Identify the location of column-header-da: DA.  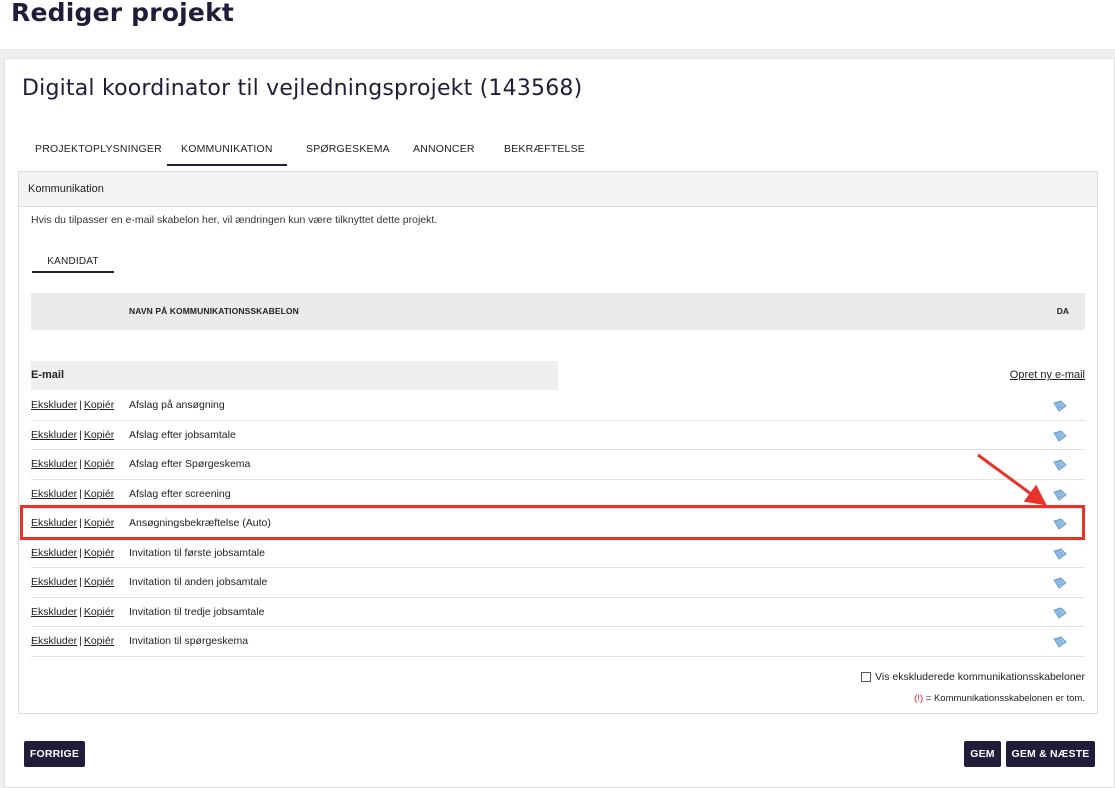
(1062, 311).